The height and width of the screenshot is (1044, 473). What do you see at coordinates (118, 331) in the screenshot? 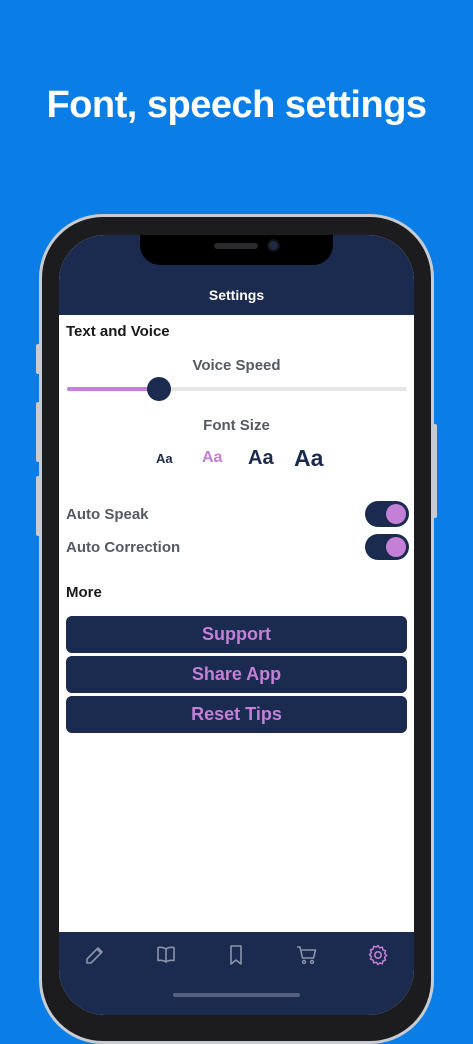
I see `section-title-text-and-voice: Text and Voice` at bounding box center [118, 331].